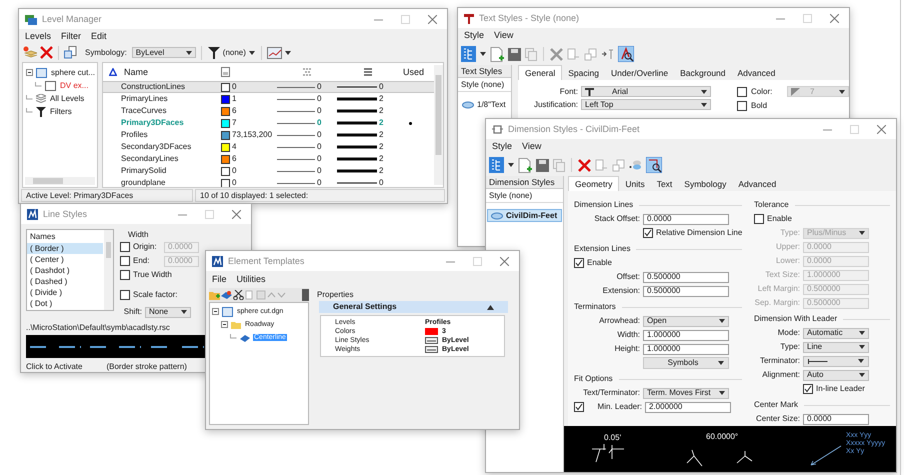 This screenshot has height=475, width=904. What do you see at coordinates (305, 295) in the screenshot?
I see `toolbar-grip` at bounding box center [305, 295].